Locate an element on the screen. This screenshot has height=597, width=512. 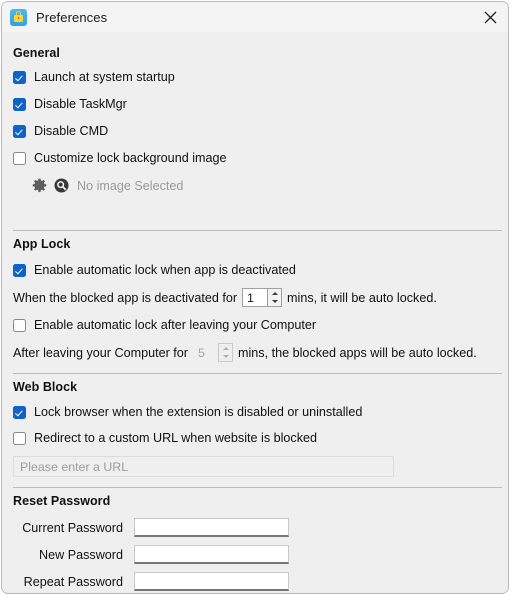
repeat-password-input is located at coordinates (211, 581).